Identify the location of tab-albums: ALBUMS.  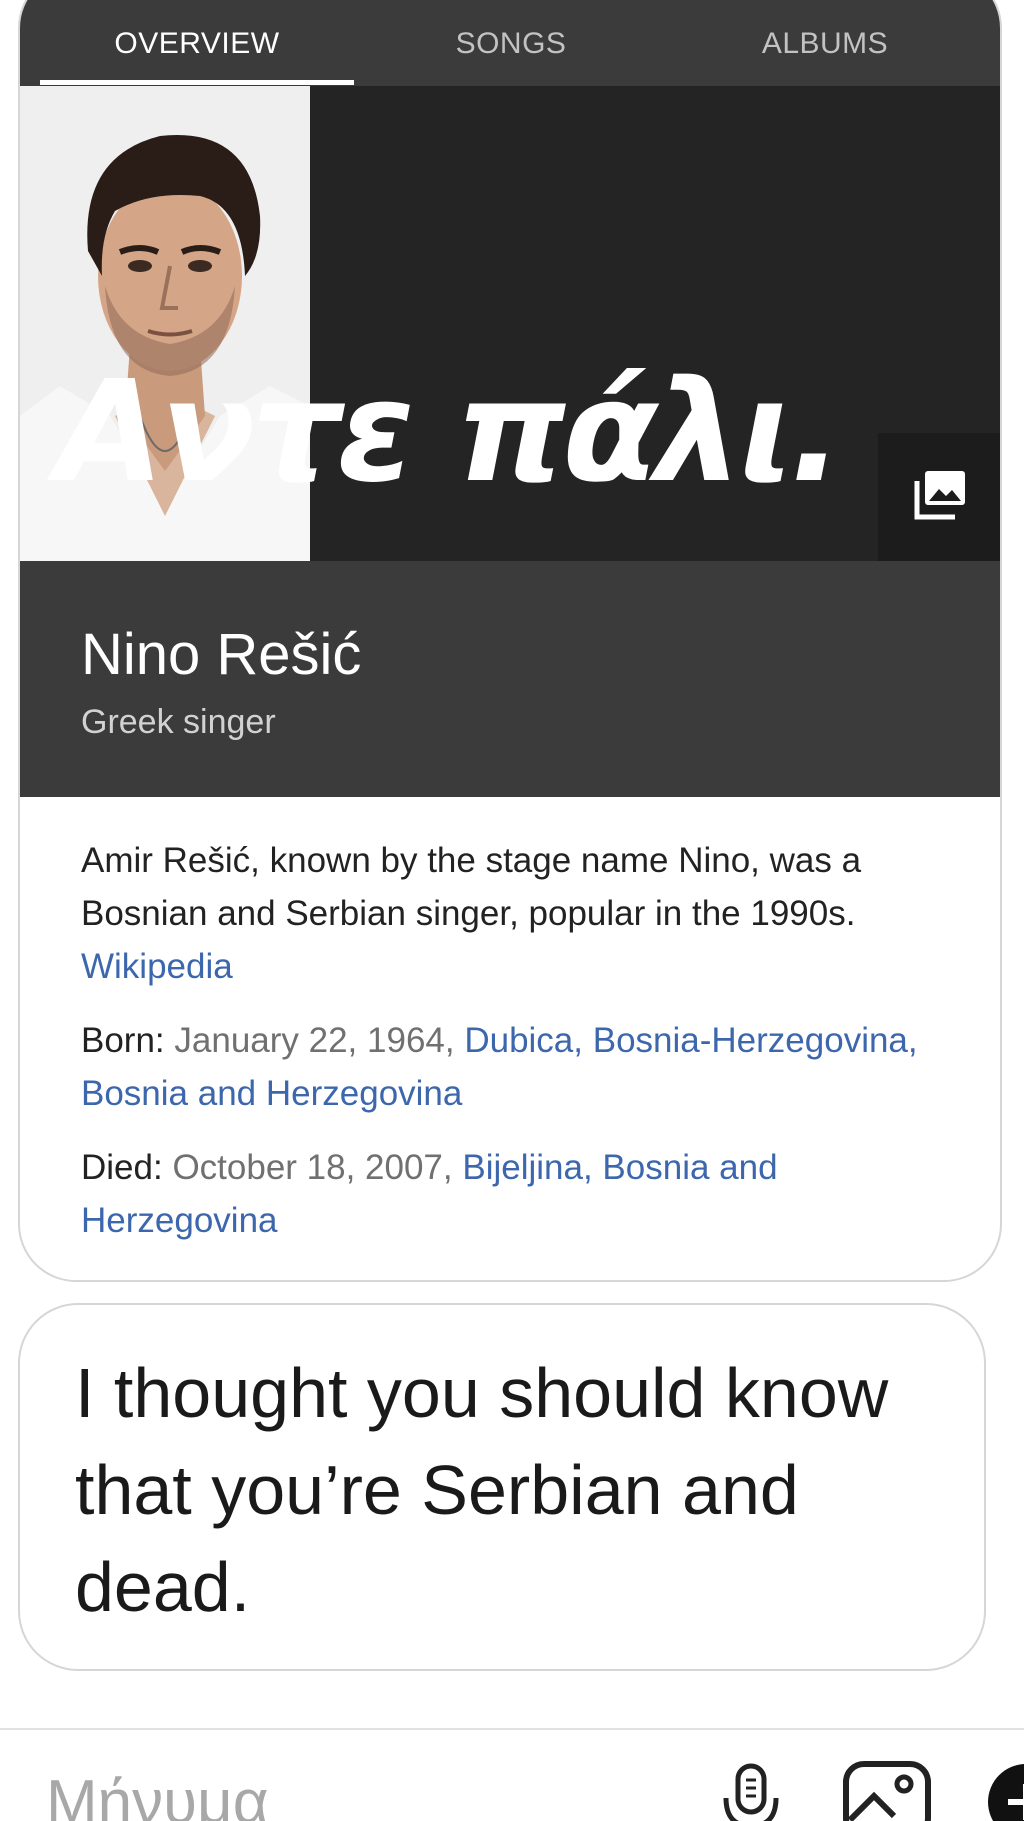
(825, 44).